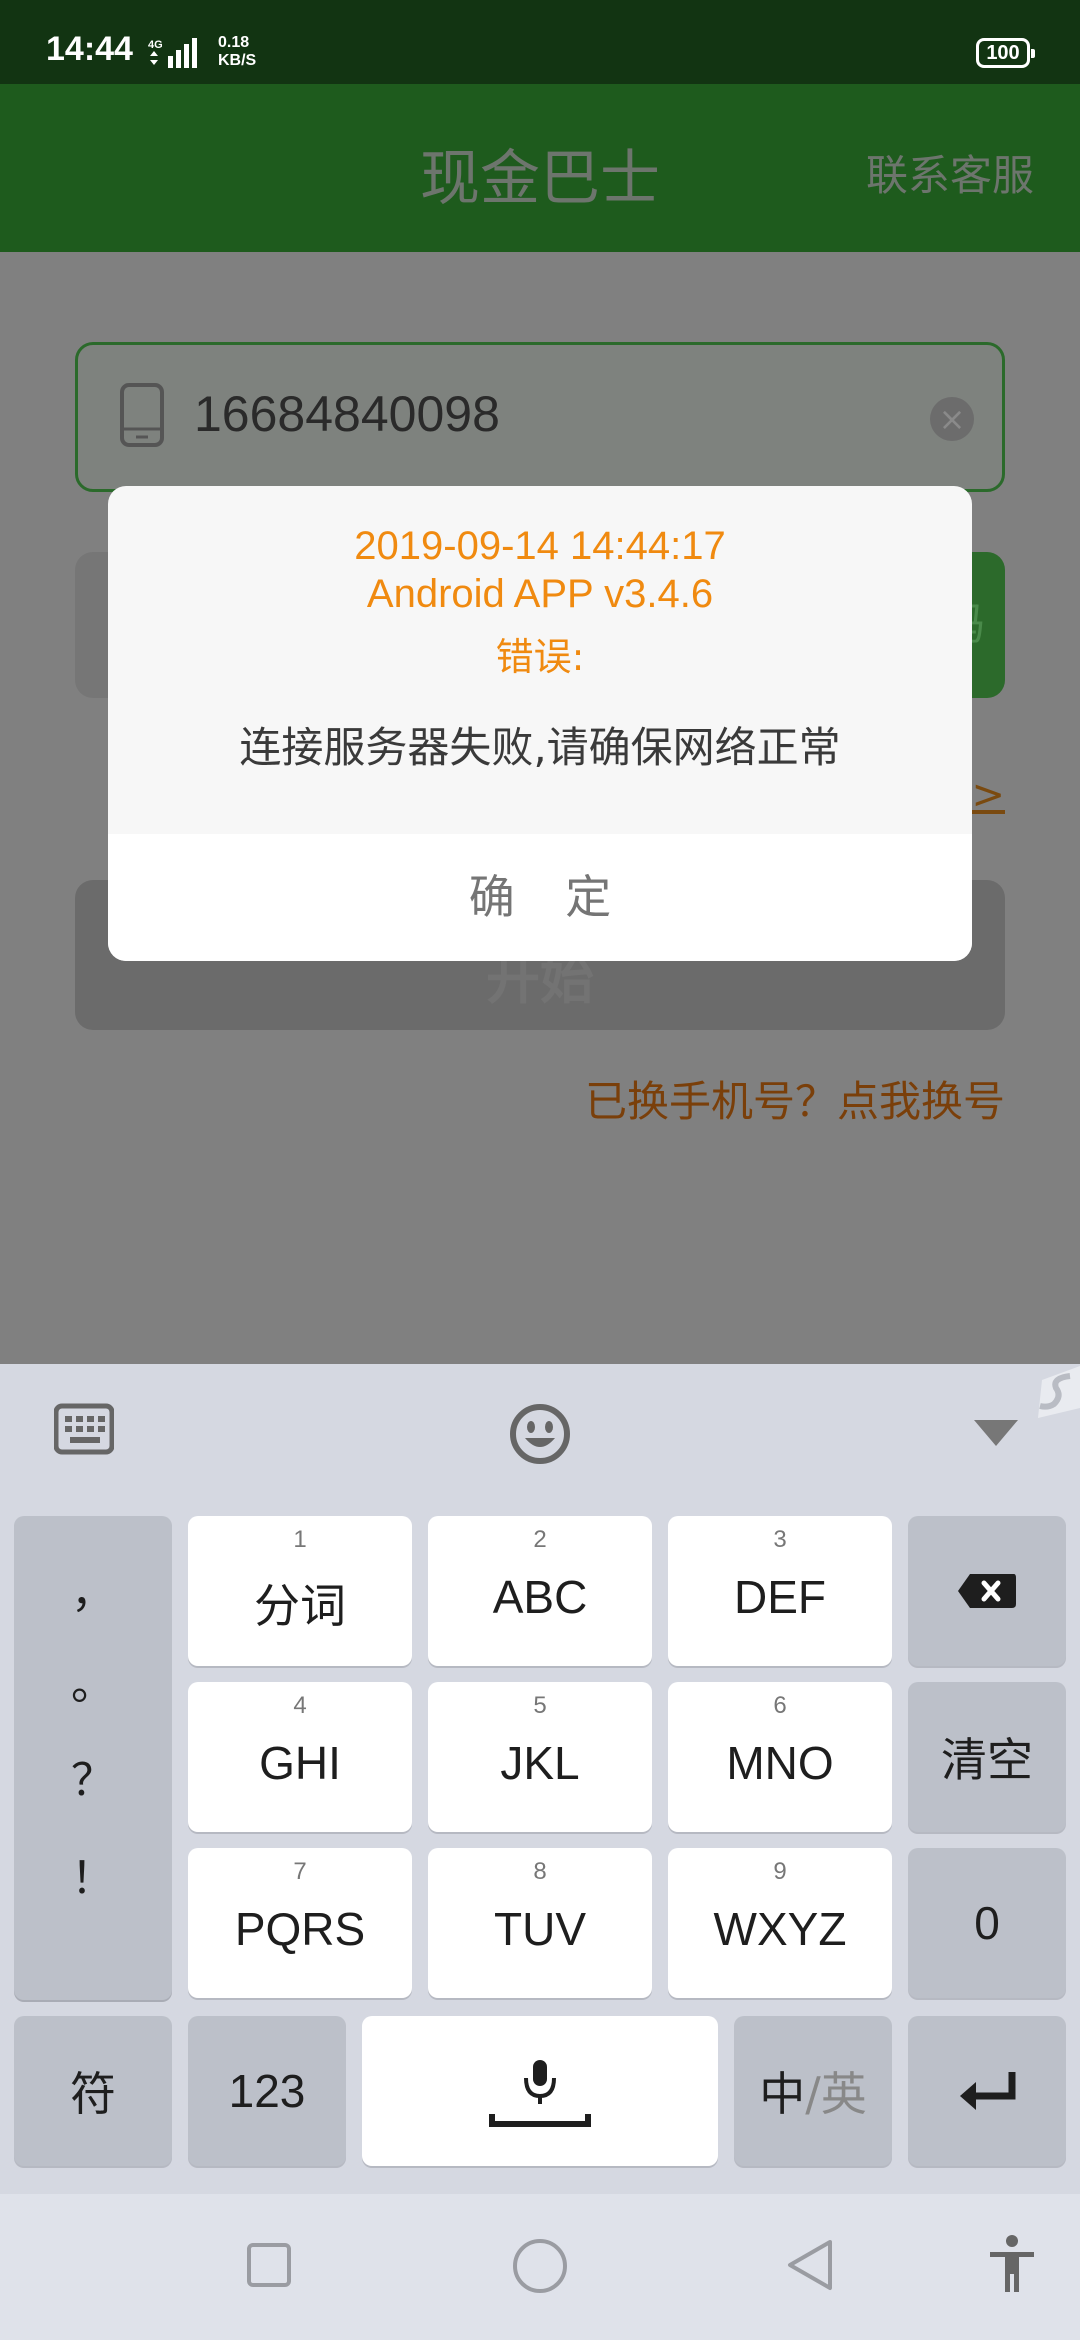 The image size is (1080, 2340). I want to click on navigation-bar, so click(540, 2267).